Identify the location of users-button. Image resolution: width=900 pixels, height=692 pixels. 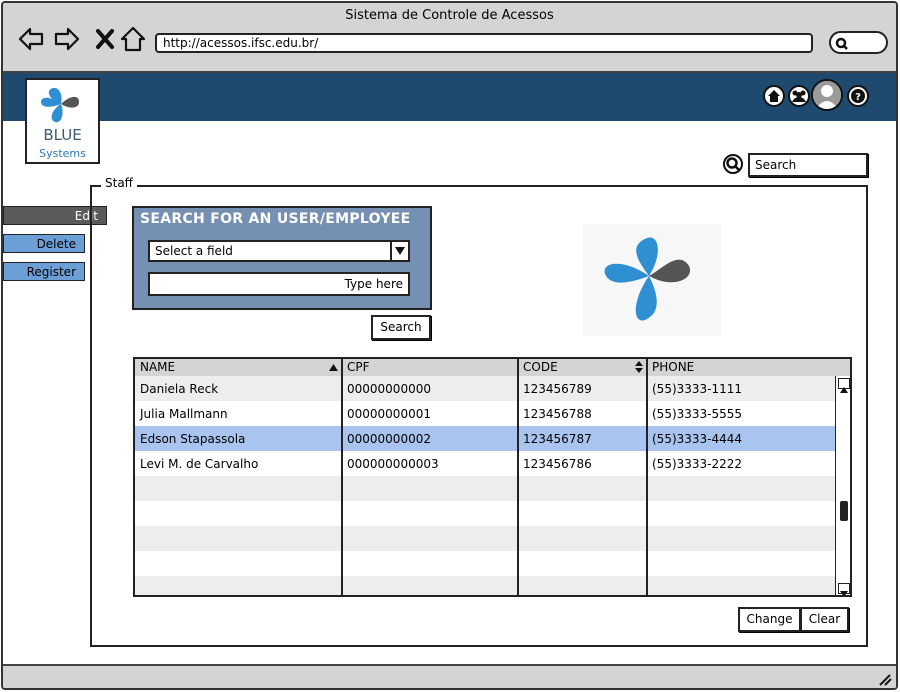
(799, 96).